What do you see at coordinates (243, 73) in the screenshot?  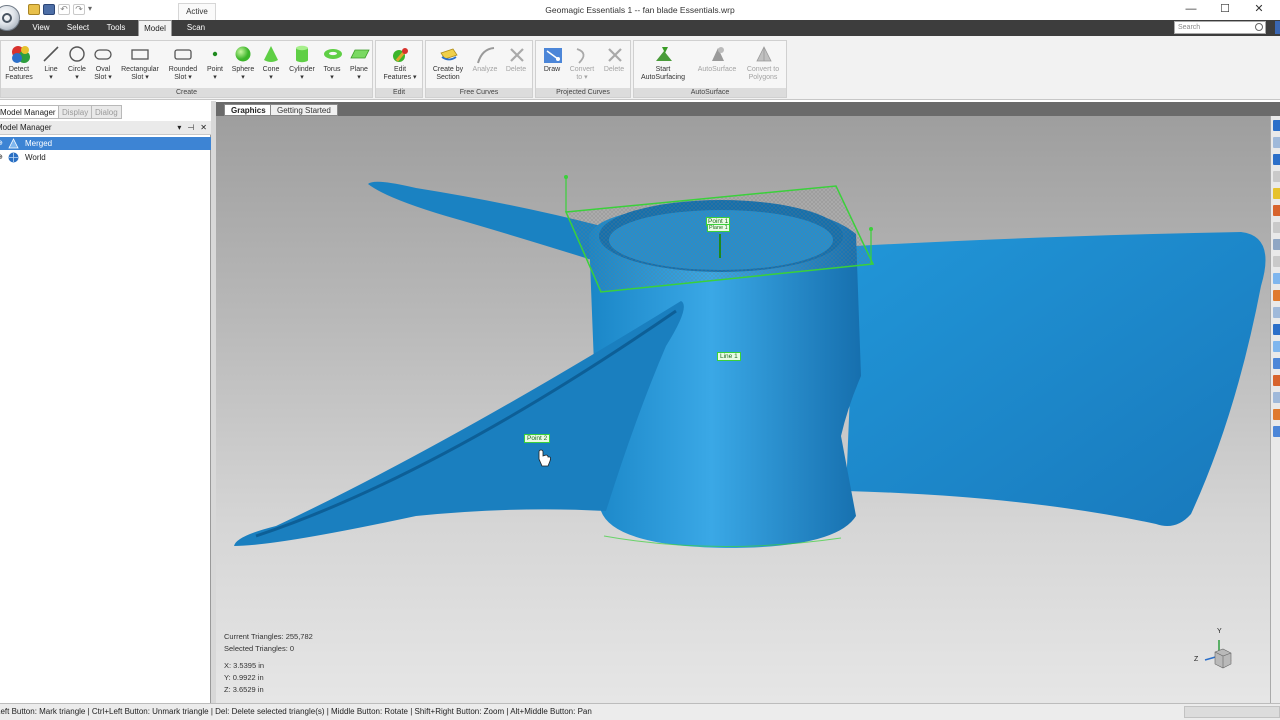 I see `sphere-label: Sphere ▾` at bounding box center [243, 73].